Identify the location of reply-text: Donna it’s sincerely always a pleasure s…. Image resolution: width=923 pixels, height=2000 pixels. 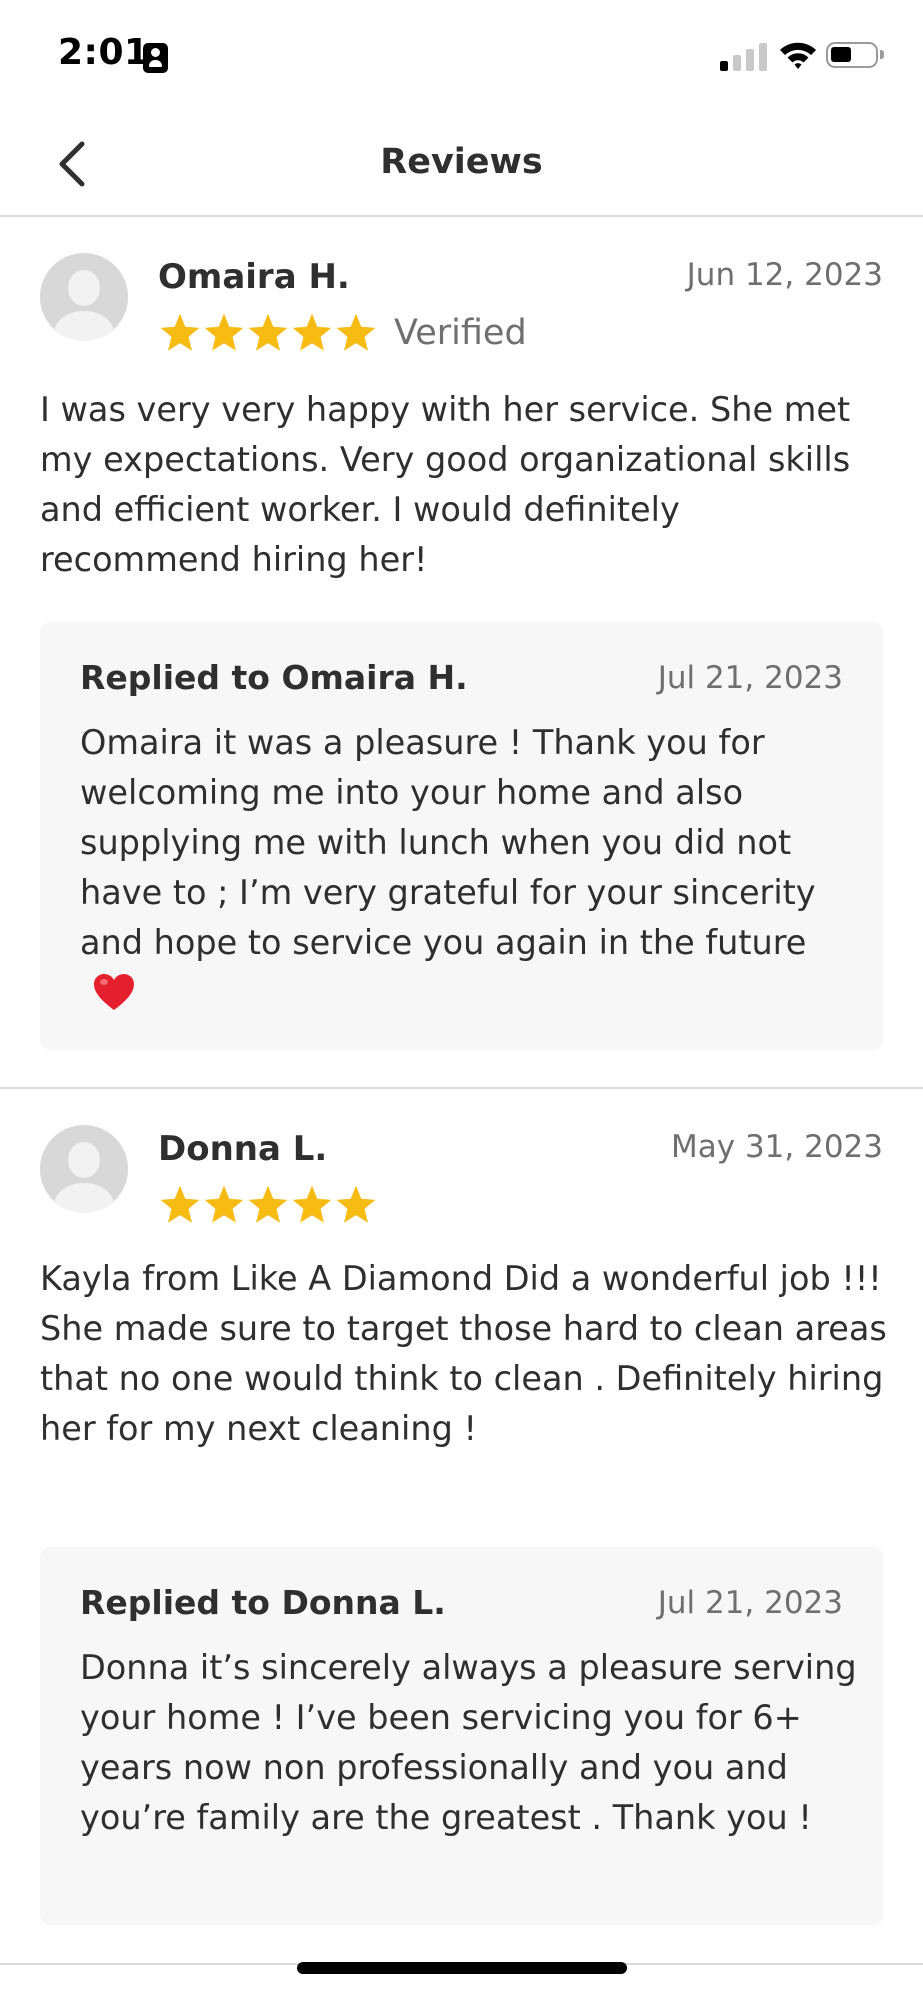
(468, 1742).